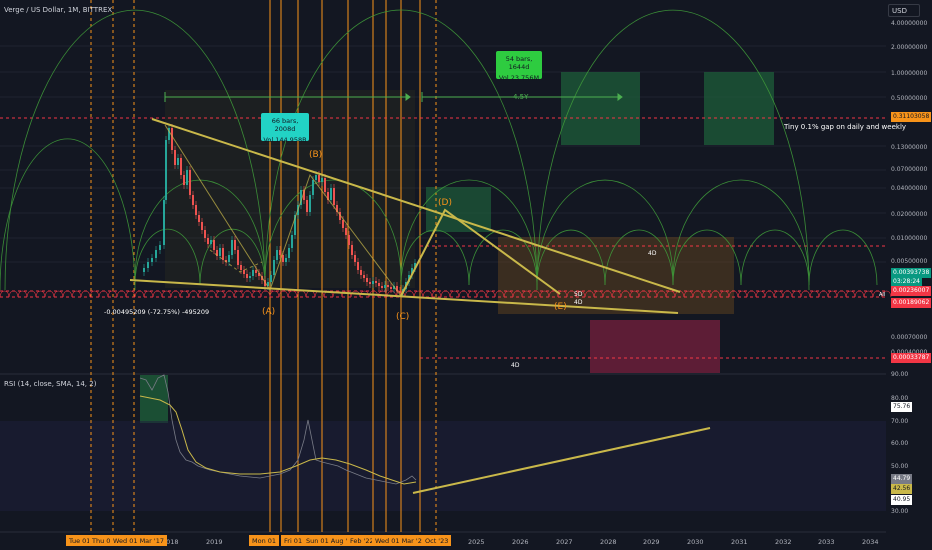  What do you see at coordinates (911, 117) in the screenshot?
I see `price-tag: 0.31103058` at bounding box center [911, 117].